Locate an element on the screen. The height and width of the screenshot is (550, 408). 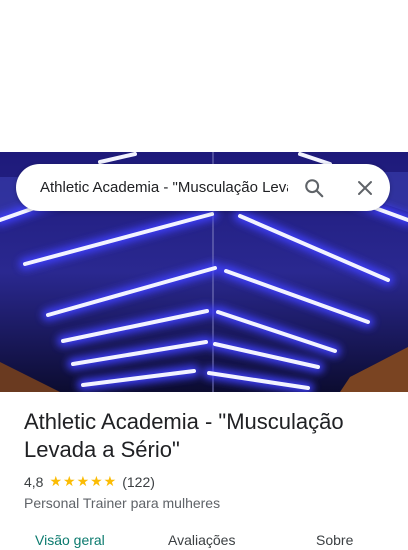
tab-reviews: Avaliações is located at coordinates (201, 540).